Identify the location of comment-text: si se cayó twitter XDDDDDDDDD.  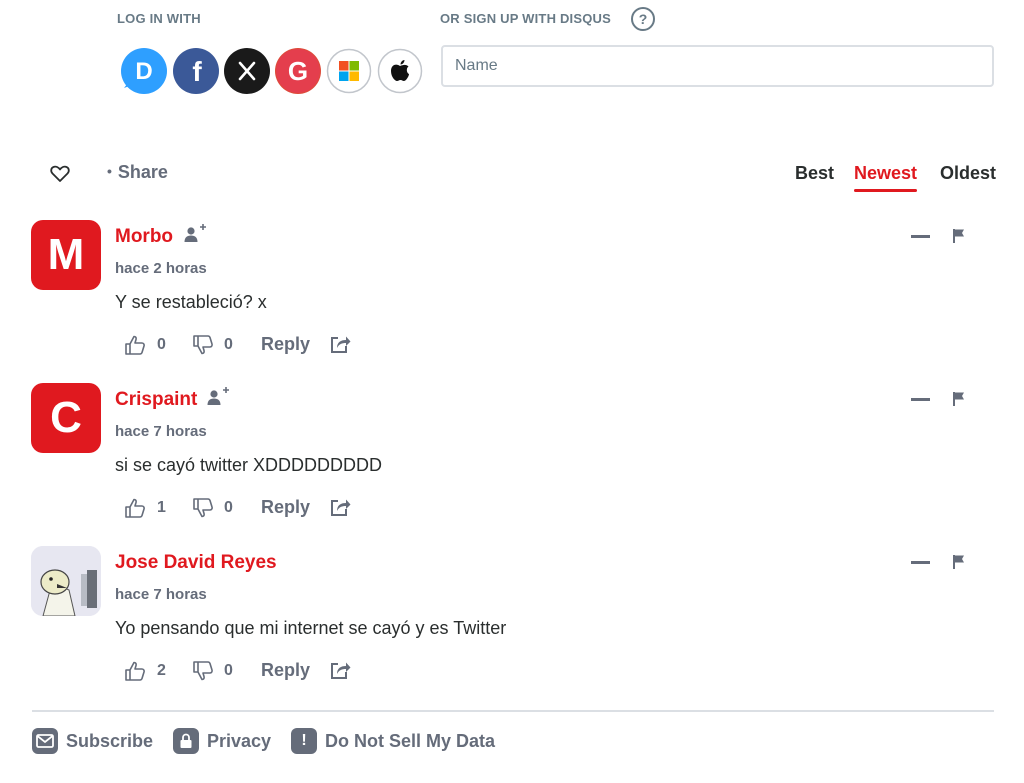
(249, 465).